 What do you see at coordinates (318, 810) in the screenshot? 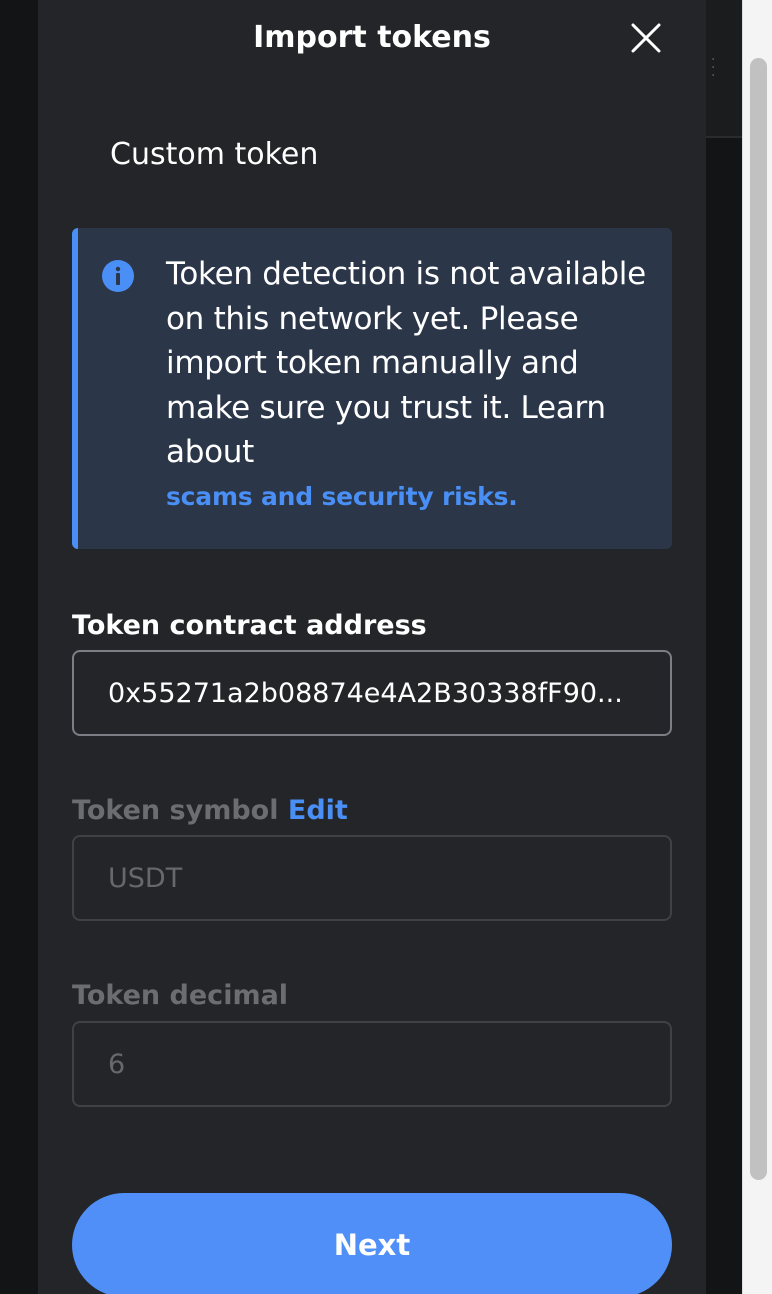
I see `edit-symbol-link: Edit` at bounding box center [318, 810].